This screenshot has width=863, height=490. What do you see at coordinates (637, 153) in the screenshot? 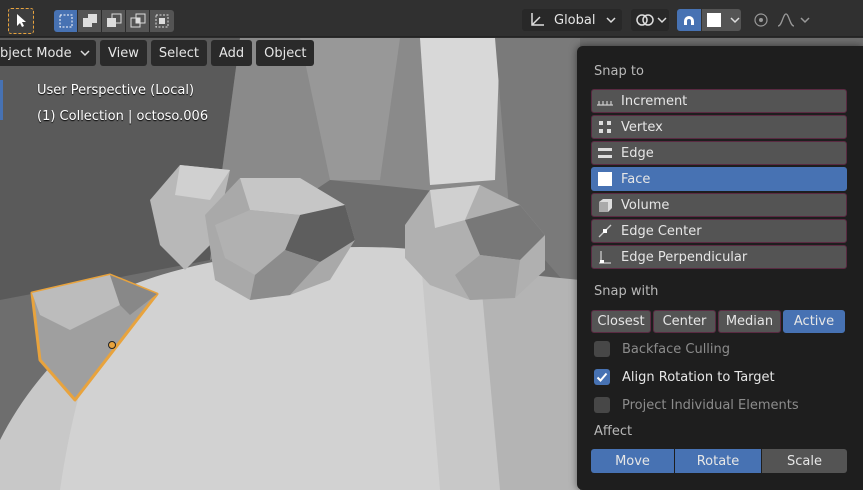
I see `snap-item-label: Edge` at bounding box center [637, 153].